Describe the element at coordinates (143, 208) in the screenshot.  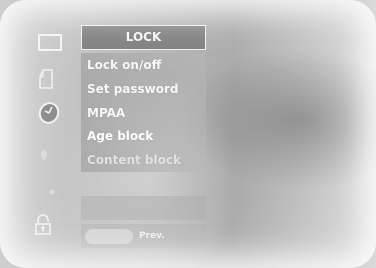
I see `info-box` at that location.